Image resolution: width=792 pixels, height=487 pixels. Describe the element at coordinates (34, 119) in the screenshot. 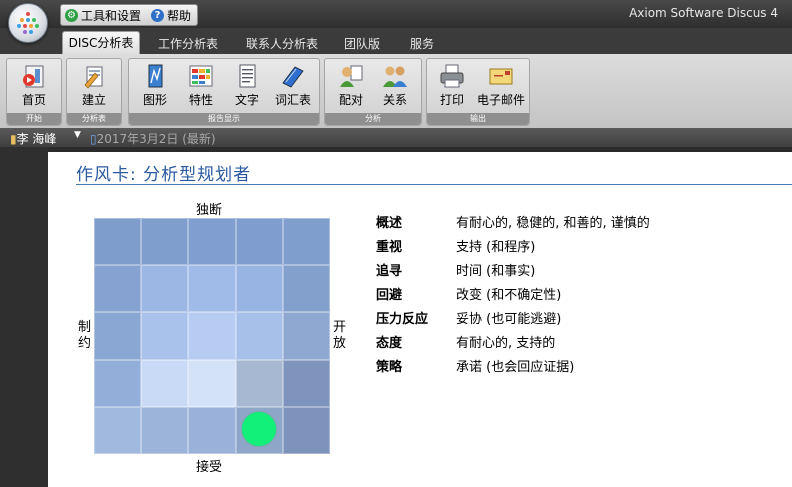

I see `ribbon-group-label: 开始` at that location.